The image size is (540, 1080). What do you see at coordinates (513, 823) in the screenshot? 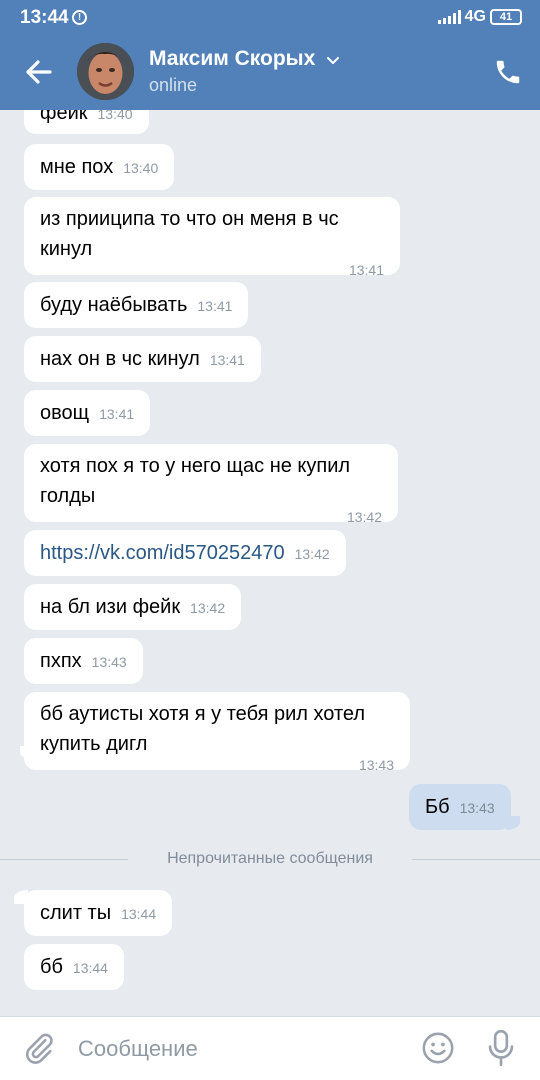
I see `bubble-tail` at bounding box center [513, 823].